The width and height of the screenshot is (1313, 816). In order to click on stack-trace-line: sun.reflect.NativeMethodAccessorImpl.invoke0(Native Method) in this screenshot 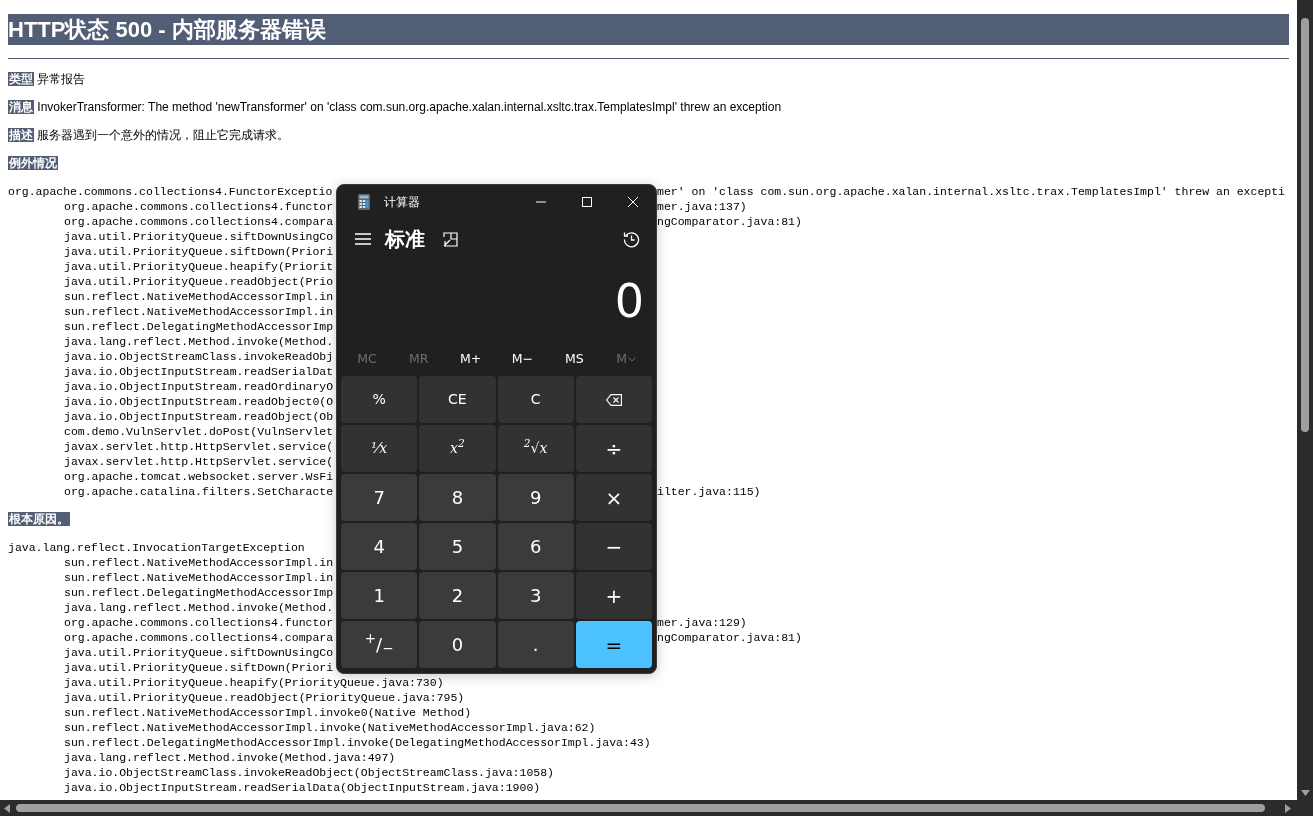, I will do `click(268, 712)`.